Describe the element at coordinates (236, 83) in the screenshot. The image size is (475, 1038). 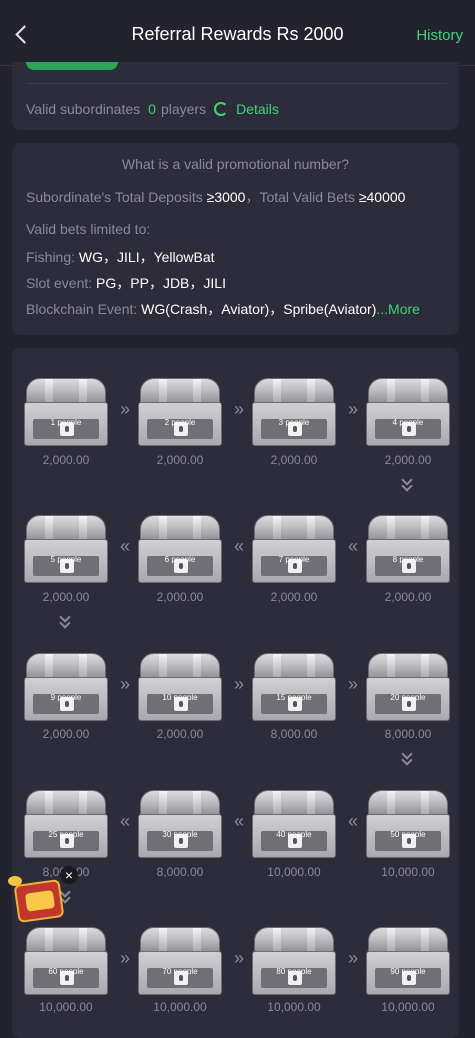
I see `divider` at that location.